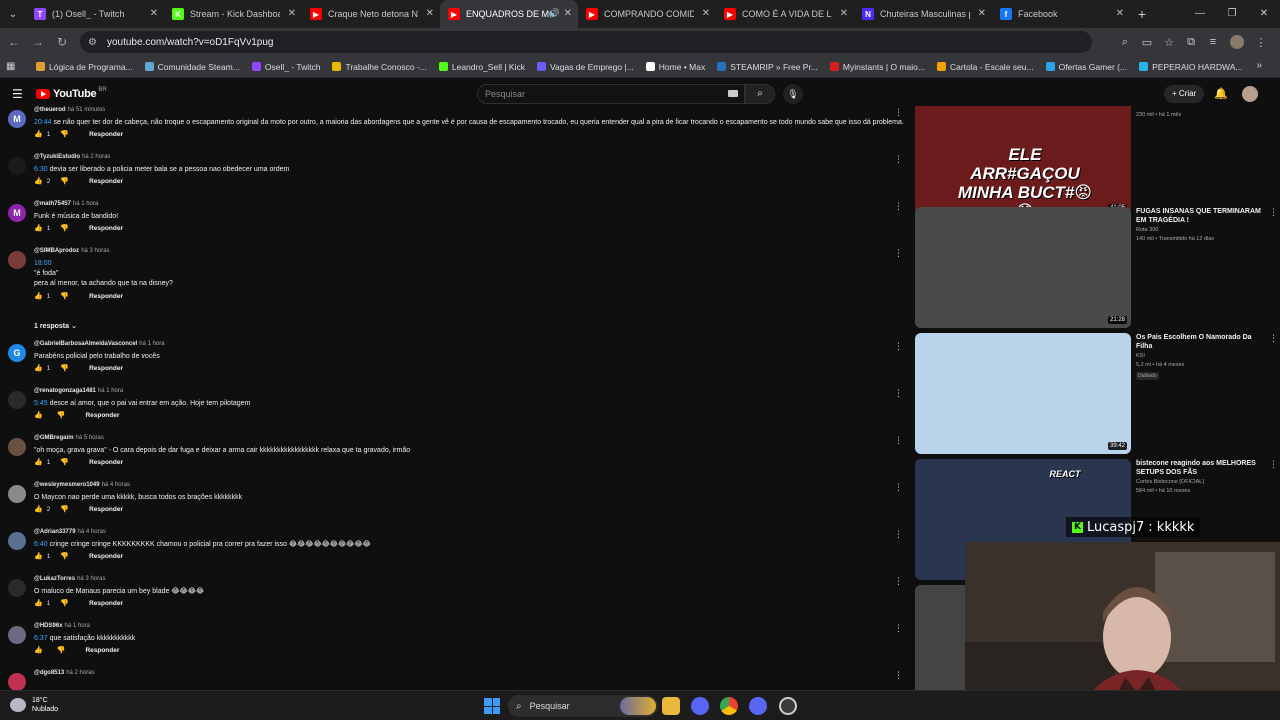 The width and height of the screenshot is (1280, 720). What do you see at coordinates (509, 14) in the screenshot?
I see `browser-tab: ▶ ENQUADROS DE MOT 🔊 ✕` at bounding box center [509, 14].